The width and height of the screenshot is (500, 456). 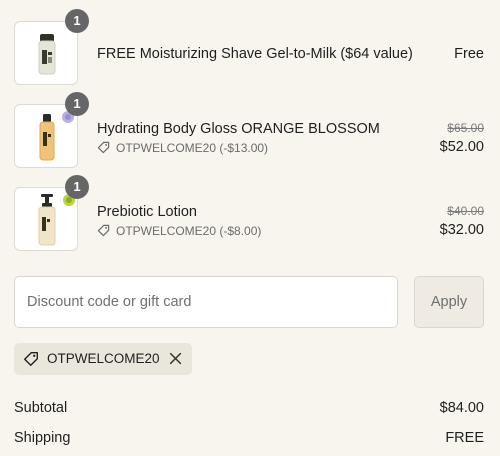 I want to click on applied-code-text: OTPWELCOME20, so click(x=103, y=358).